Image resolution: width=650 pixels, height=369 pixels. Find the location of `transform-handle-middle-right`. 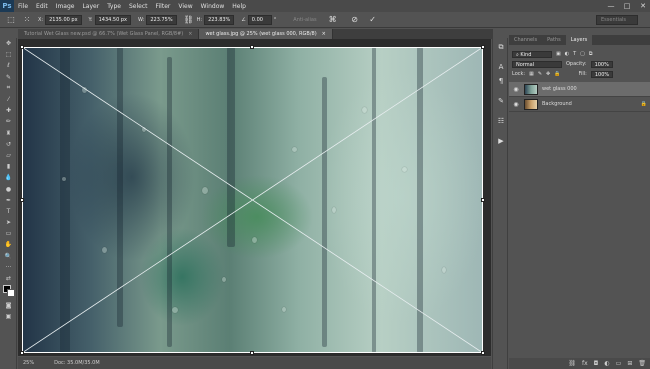

transform-handle-middle-right is located at coordinates (483, 200).